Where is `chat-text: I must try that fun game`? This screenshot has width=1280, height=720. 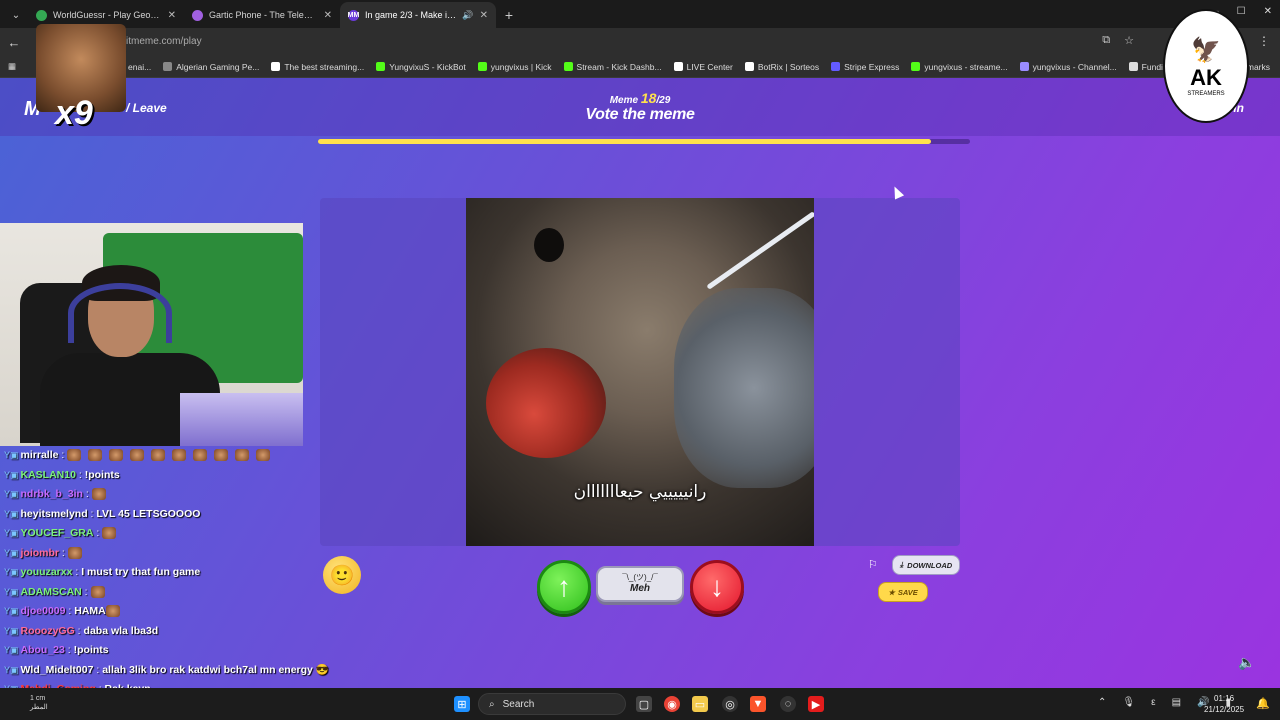 chat-text: I must try that fun game is located at coordinates (141, 572).